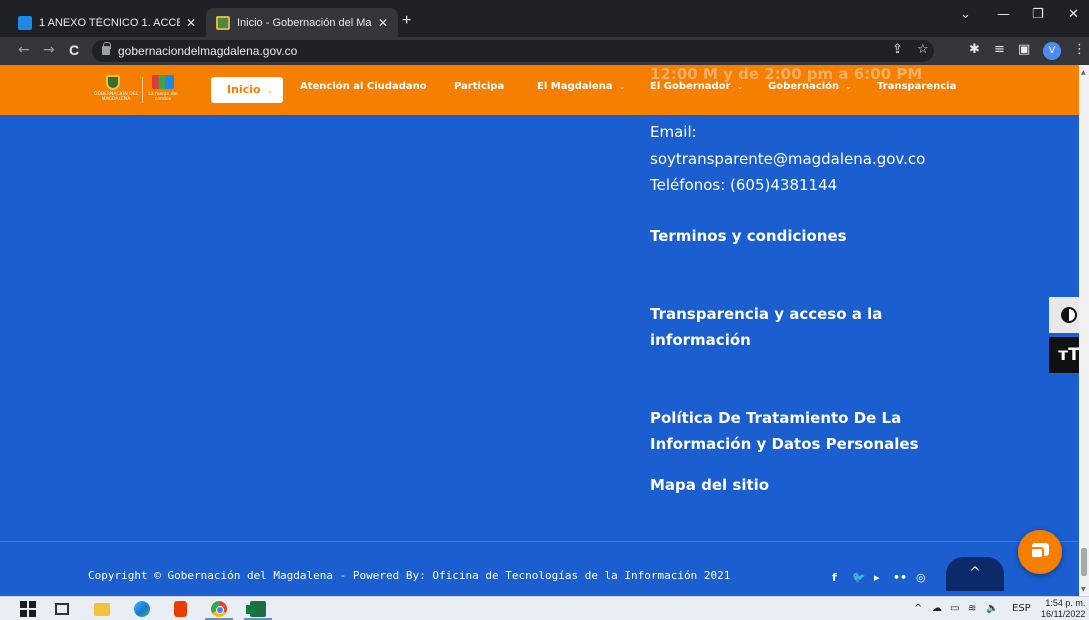 Image resolution: width=1089 pixels, height=620 pixels. Describe the element at coordinates (207, 51) in the screenshot. I see `url-text: gobernaciondelmagdalena.gov.co` at that location.